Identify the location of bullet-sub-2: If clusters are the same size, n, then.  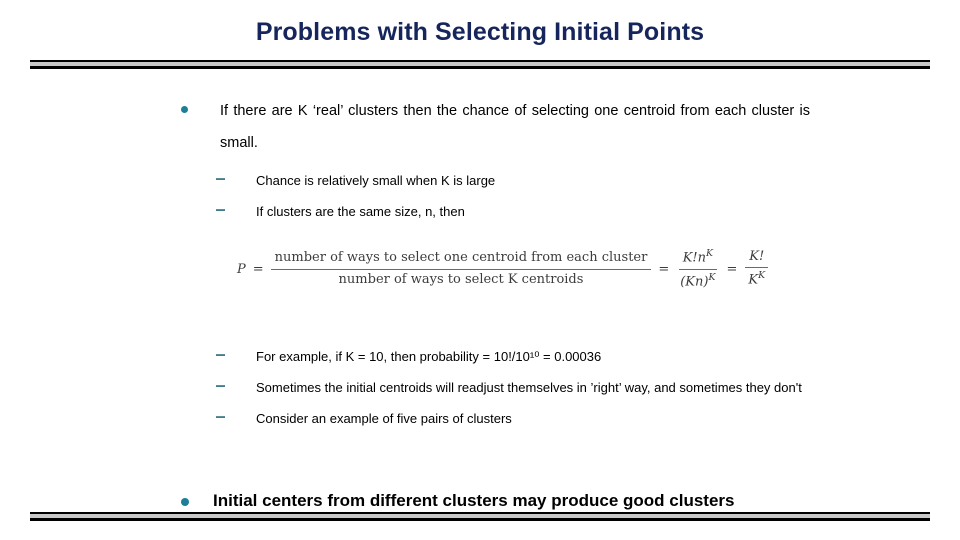
(480, 211).